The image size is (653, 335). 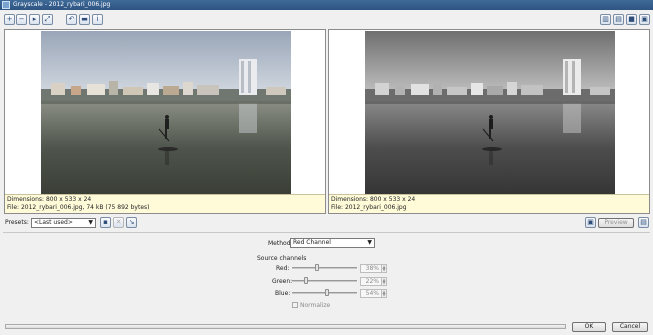 I want to click on split-vertical-icon: ▥, so click(x=605, y=19).